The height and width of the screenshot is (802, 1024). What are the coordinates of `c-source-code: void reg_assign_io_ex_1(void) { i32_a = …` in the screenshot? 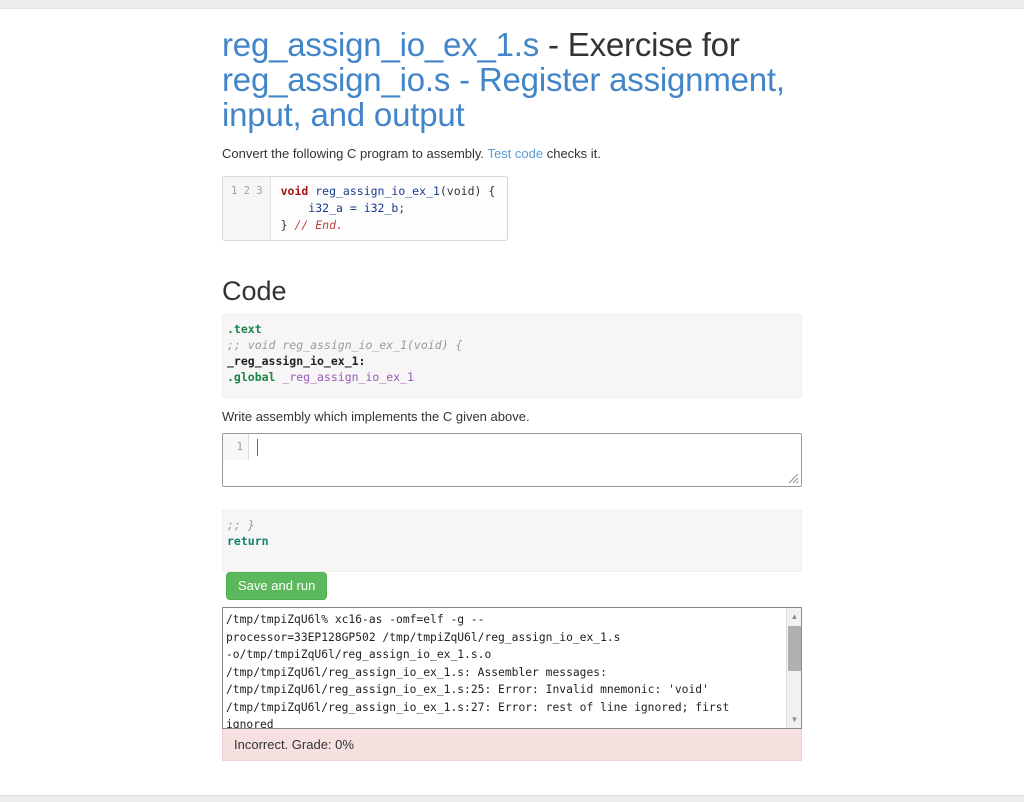 It's located at (388, 208).